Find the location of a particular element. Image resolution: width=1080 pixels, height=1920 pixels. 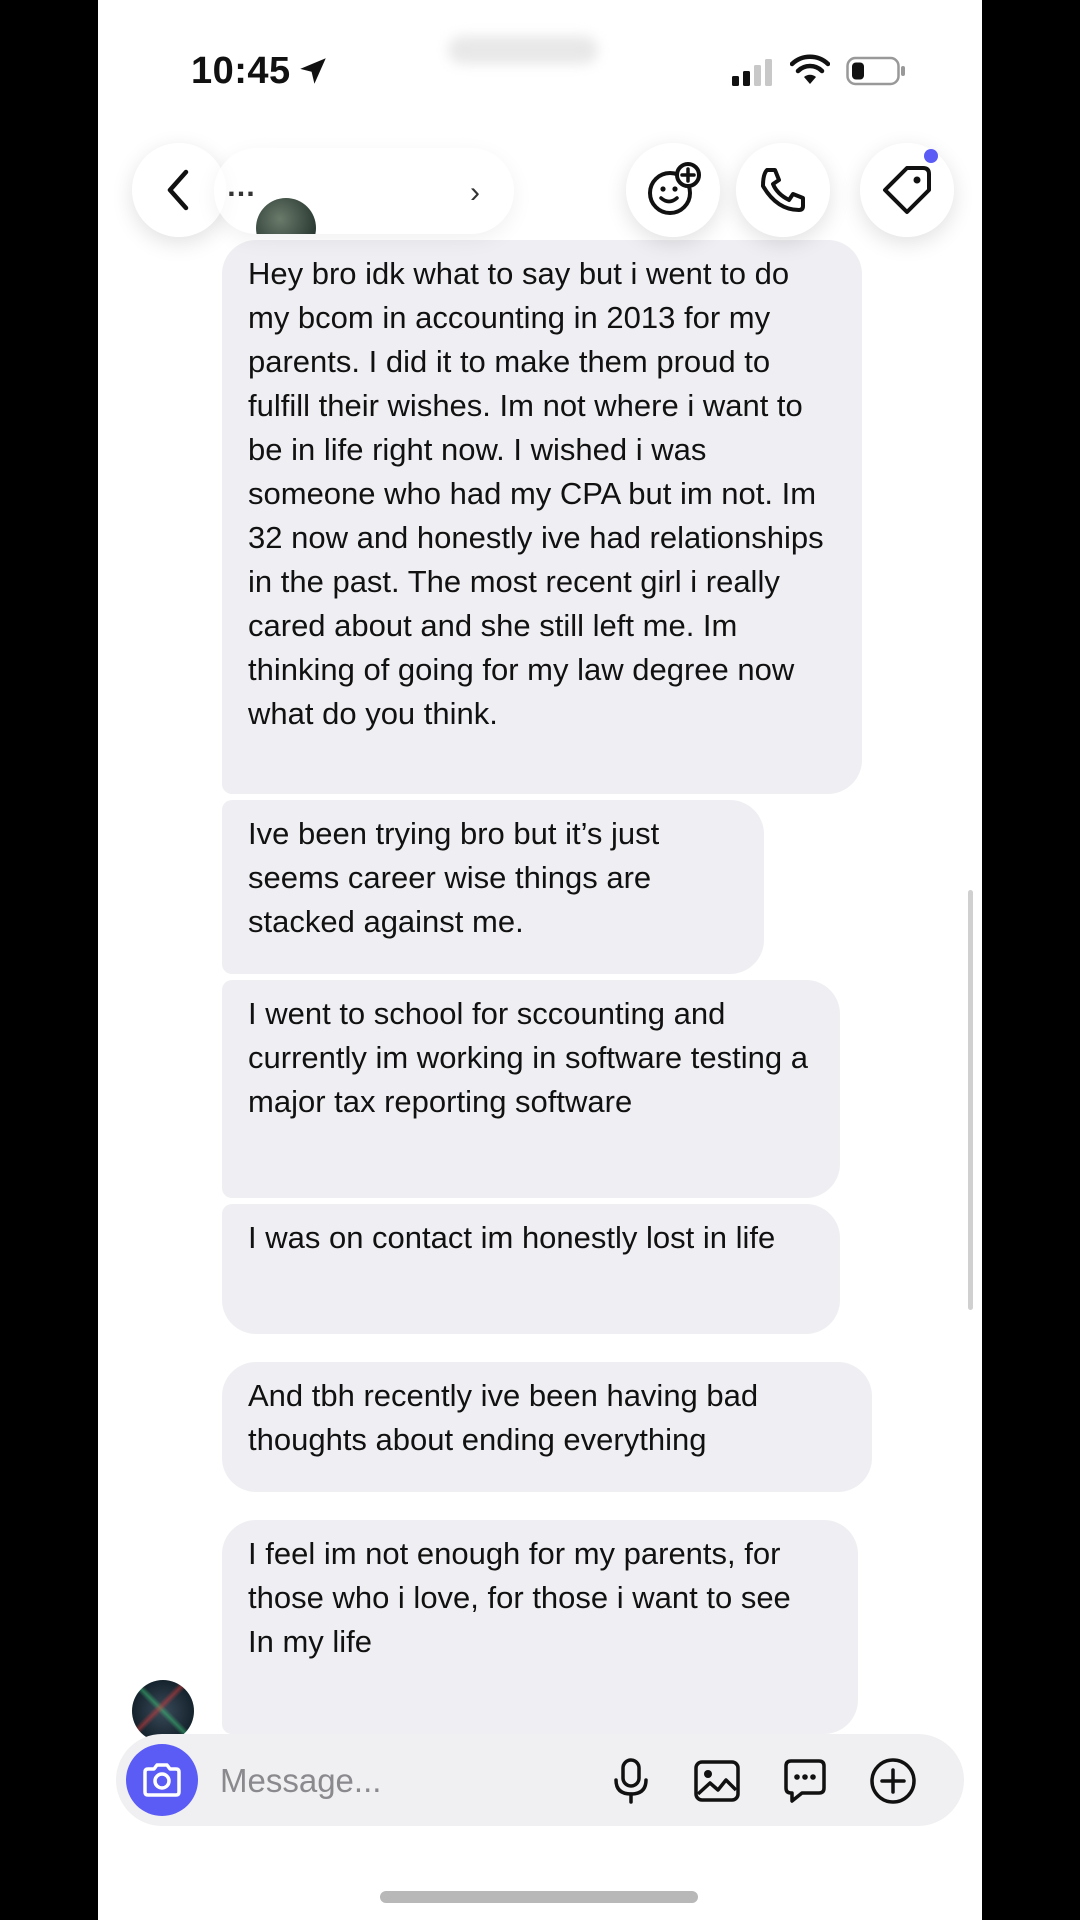

camera-button is located at coordinates (162, 1780).